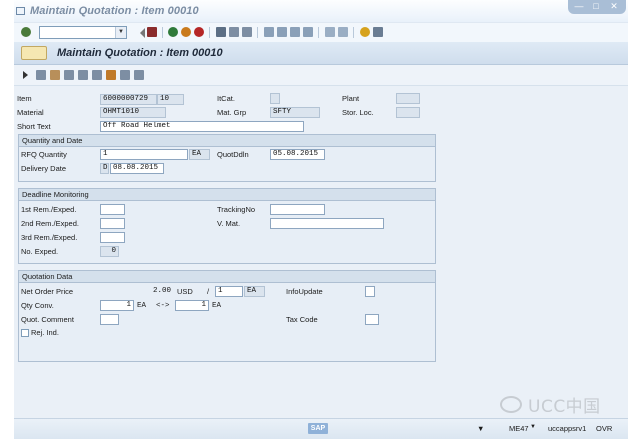 The image size is (630, 439). I want to click on rej-ind-label: Rej. Ind., so click(45, 332).